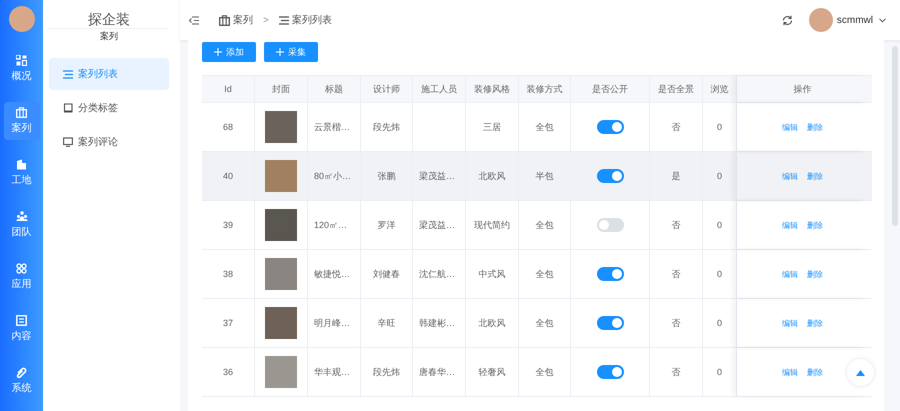 This screenshot has width=900, height=411. What do you see at coordinates (227, 176) in the screenshot?
I see `table-cell: 40` at bounding box center [227, 176].